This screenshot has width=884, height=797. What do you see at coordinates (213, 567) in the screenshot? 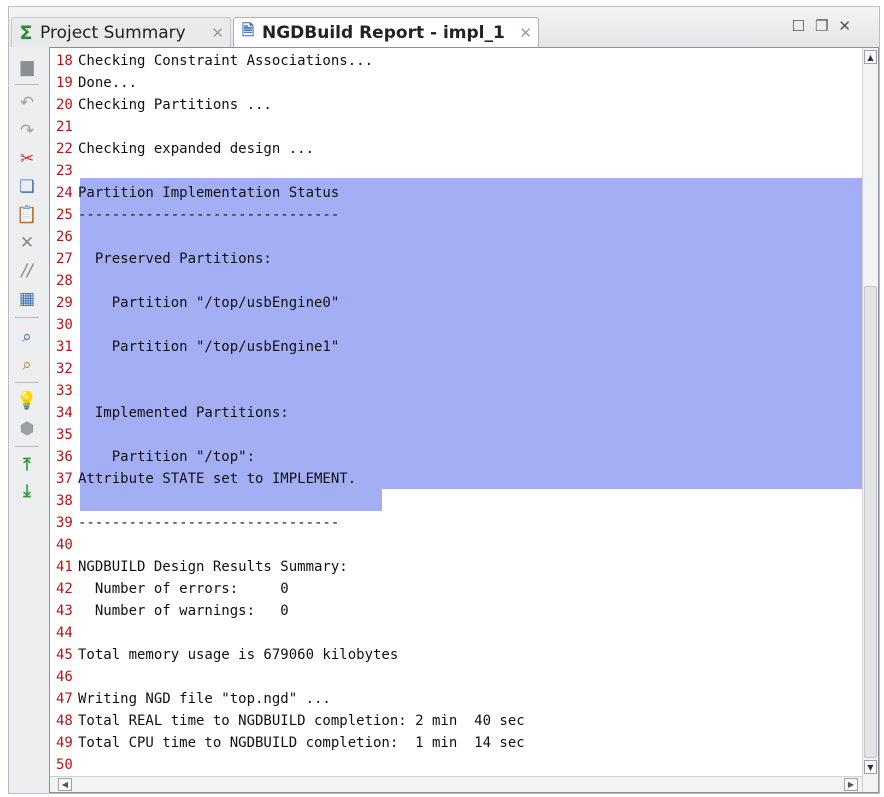
I see `line-text: NGDBUILD Design Results Summary:` at bounding box center [213, 567].